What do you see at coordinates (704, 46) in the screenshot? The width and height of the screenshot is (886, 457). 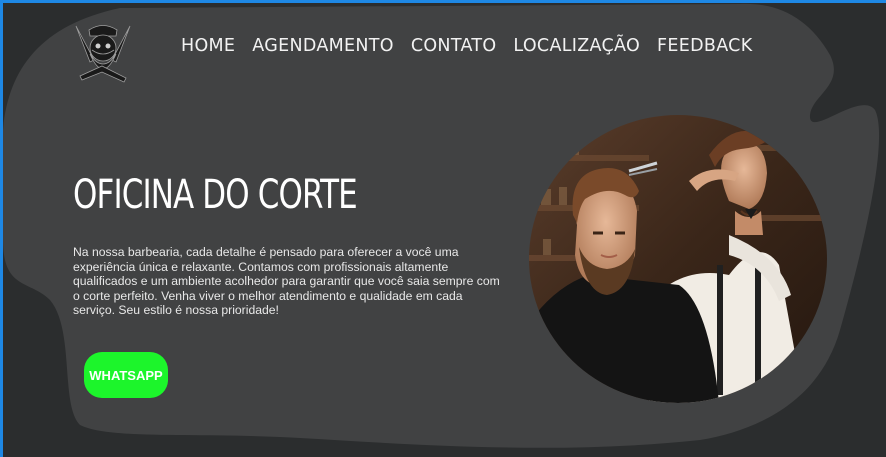 I see `nav-feedback: FEEDBACK` at bounding box center [704, 46].